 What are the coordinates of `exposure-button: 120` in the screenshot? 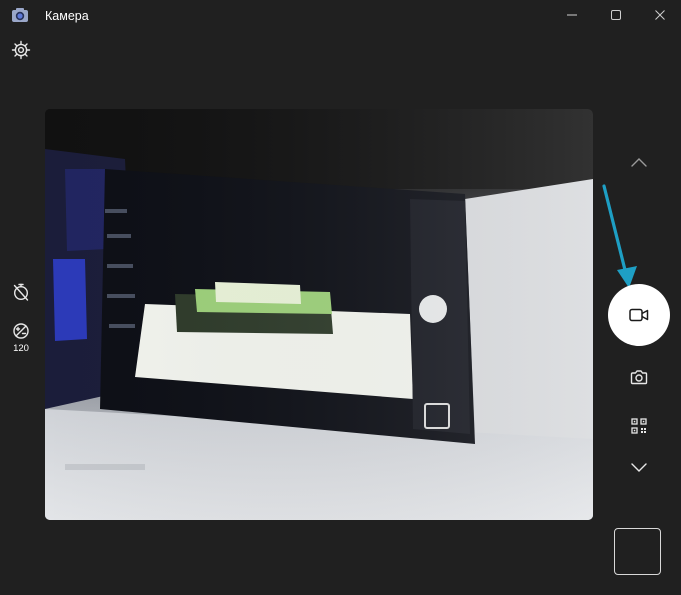 It's located at (21, 338).